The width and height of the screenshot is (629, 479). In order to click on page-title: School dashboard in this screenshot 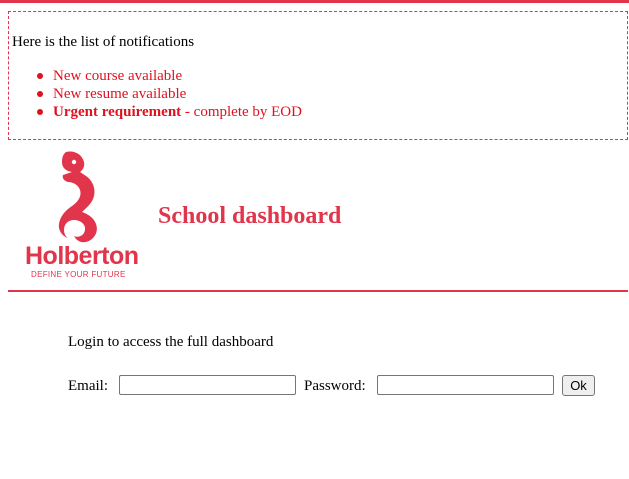, I will do `click(250, 216)`.